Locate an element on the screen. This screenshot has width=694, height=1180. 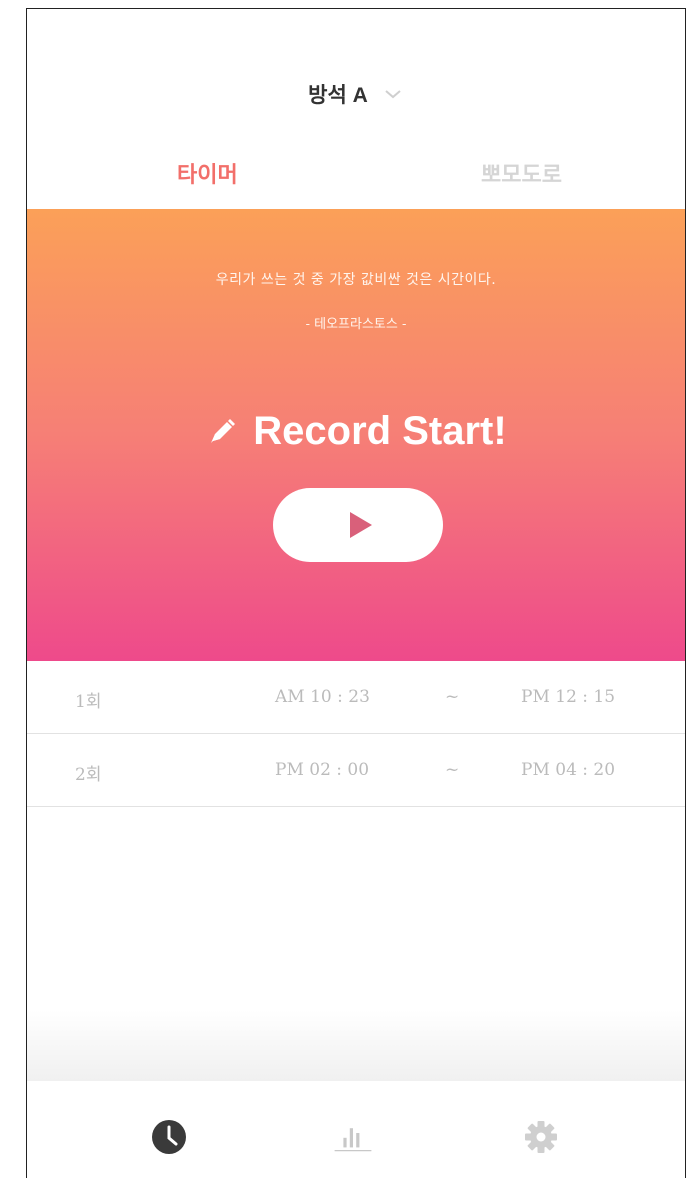
tab-bar: 타이머 뽀모도로 is located at coordinates (356, 172).